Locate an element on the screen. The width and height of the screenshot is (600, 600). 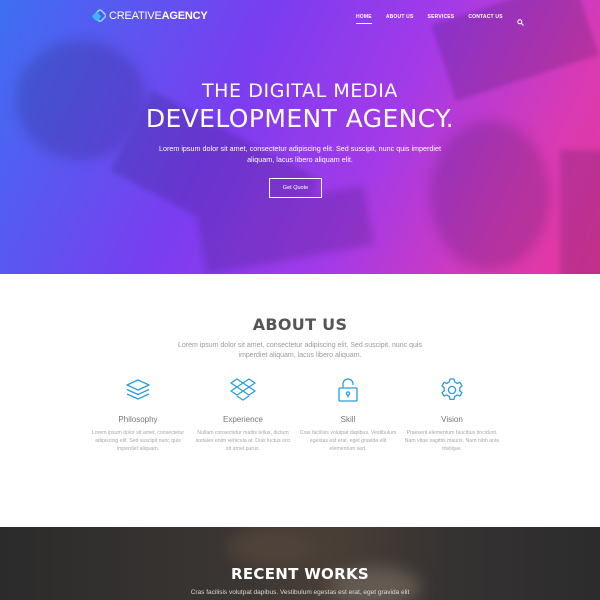
feature-name: Philosophy is located at coordinates (138, 419).